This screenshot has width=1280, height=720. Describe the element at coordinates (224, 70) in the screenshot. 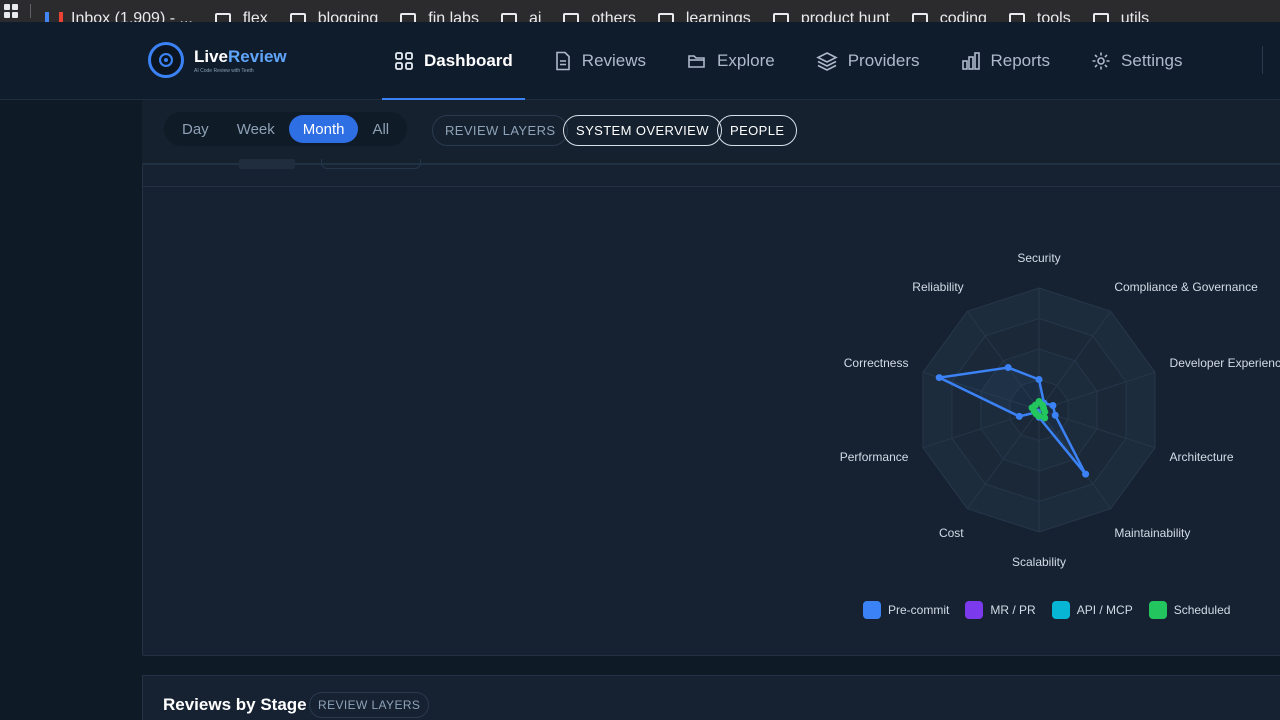

I see `logo-tagline: AI Code Review with Teeth` at that location.